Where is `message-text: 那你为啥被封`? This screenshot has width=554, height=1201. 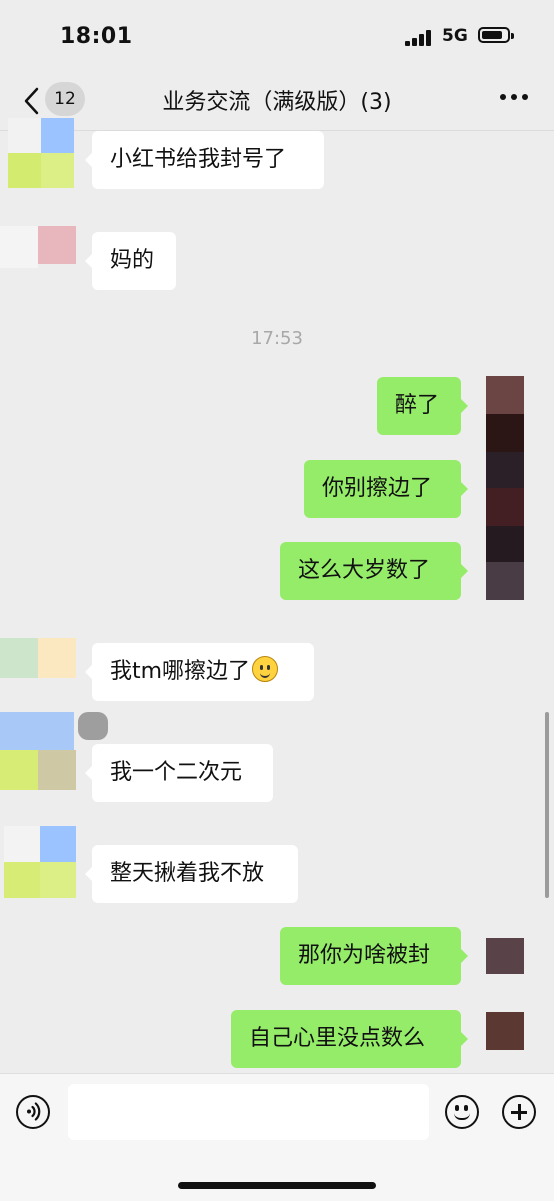 message-text: 那你为啥被封 is located at coordinates (364, 955).